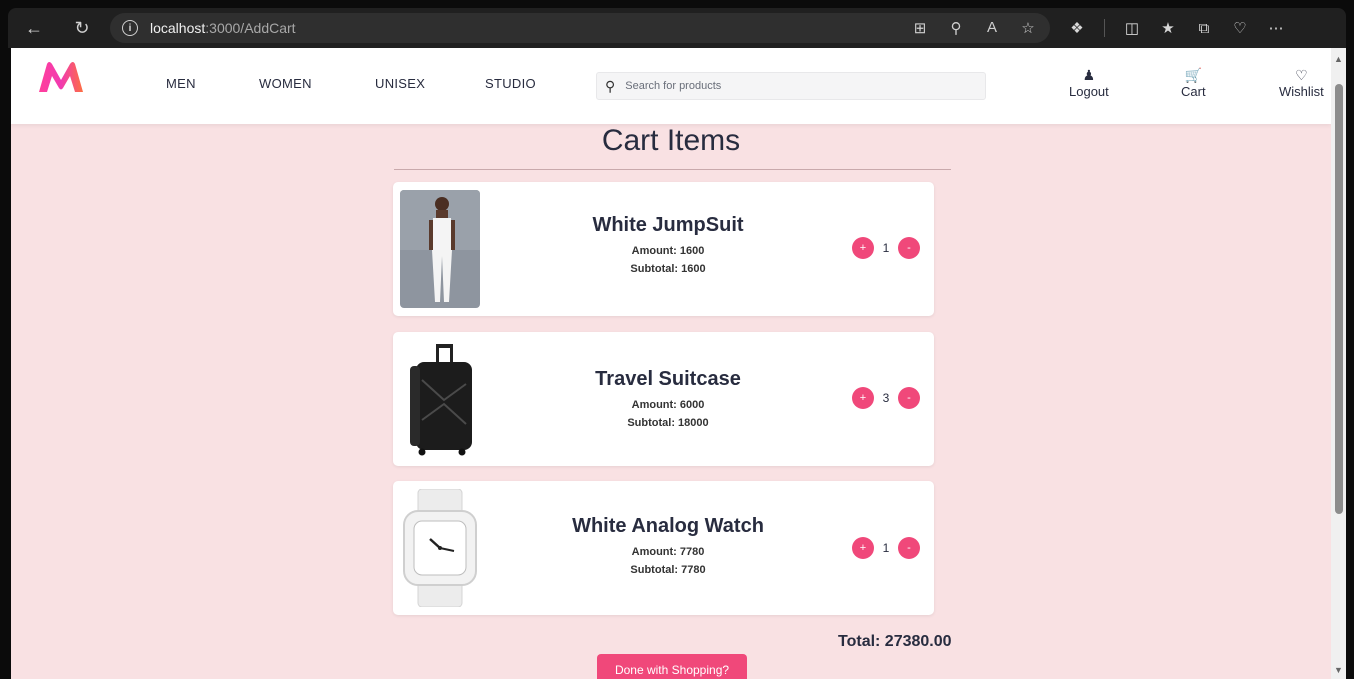 This screenshot has height=679, width=1354. What do you see at coordinates (1338, 59) in the screenshot?
I see `scroll-up-icon: ▲` at bounding box center [1338, 59].